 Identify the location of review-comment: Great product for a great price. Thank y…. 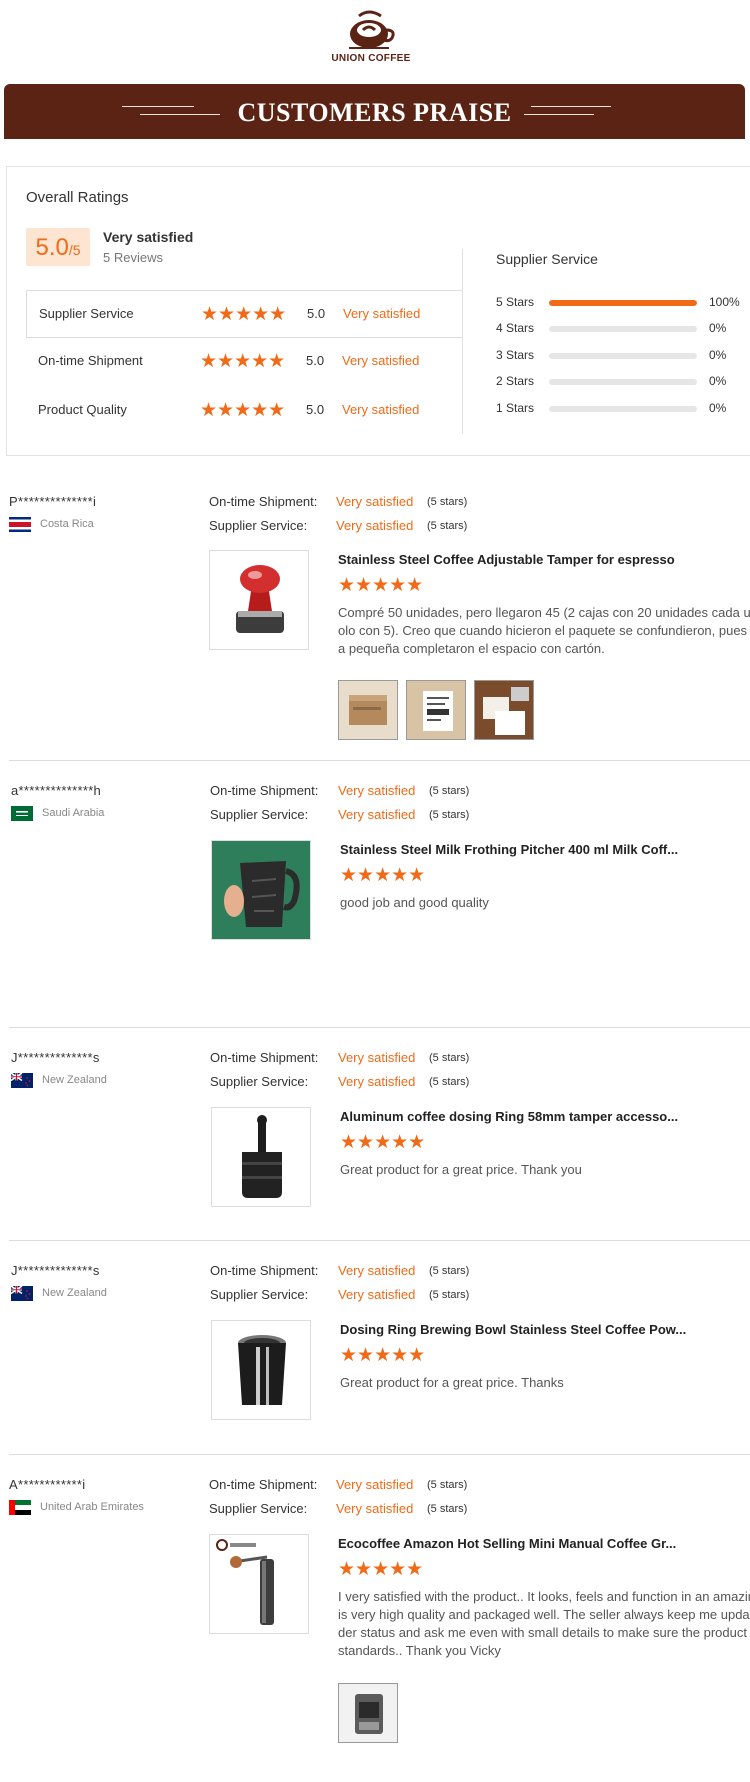
(461, 1169).